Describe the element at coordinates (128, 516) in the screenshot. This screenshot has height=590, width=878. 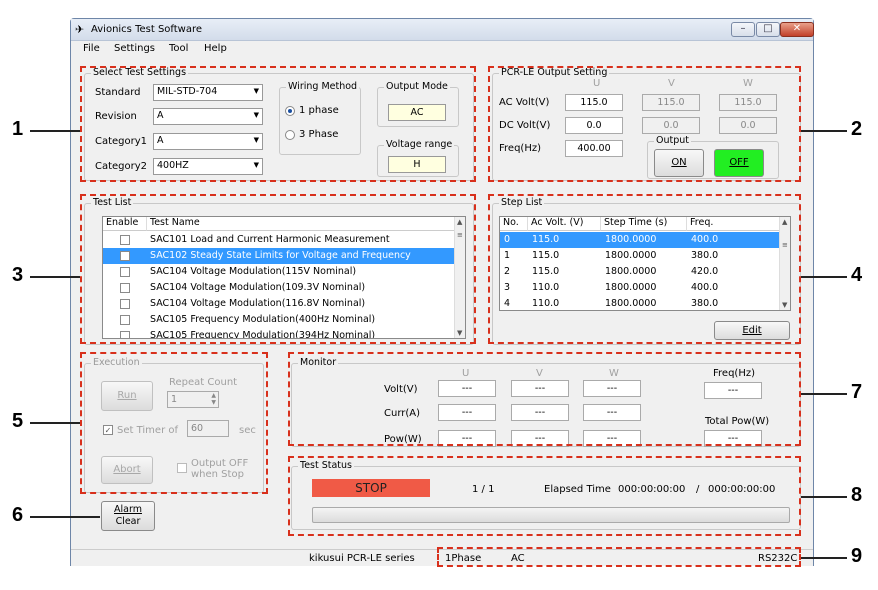
I see `alarm-clear-button: Alarm Clear` at that location.